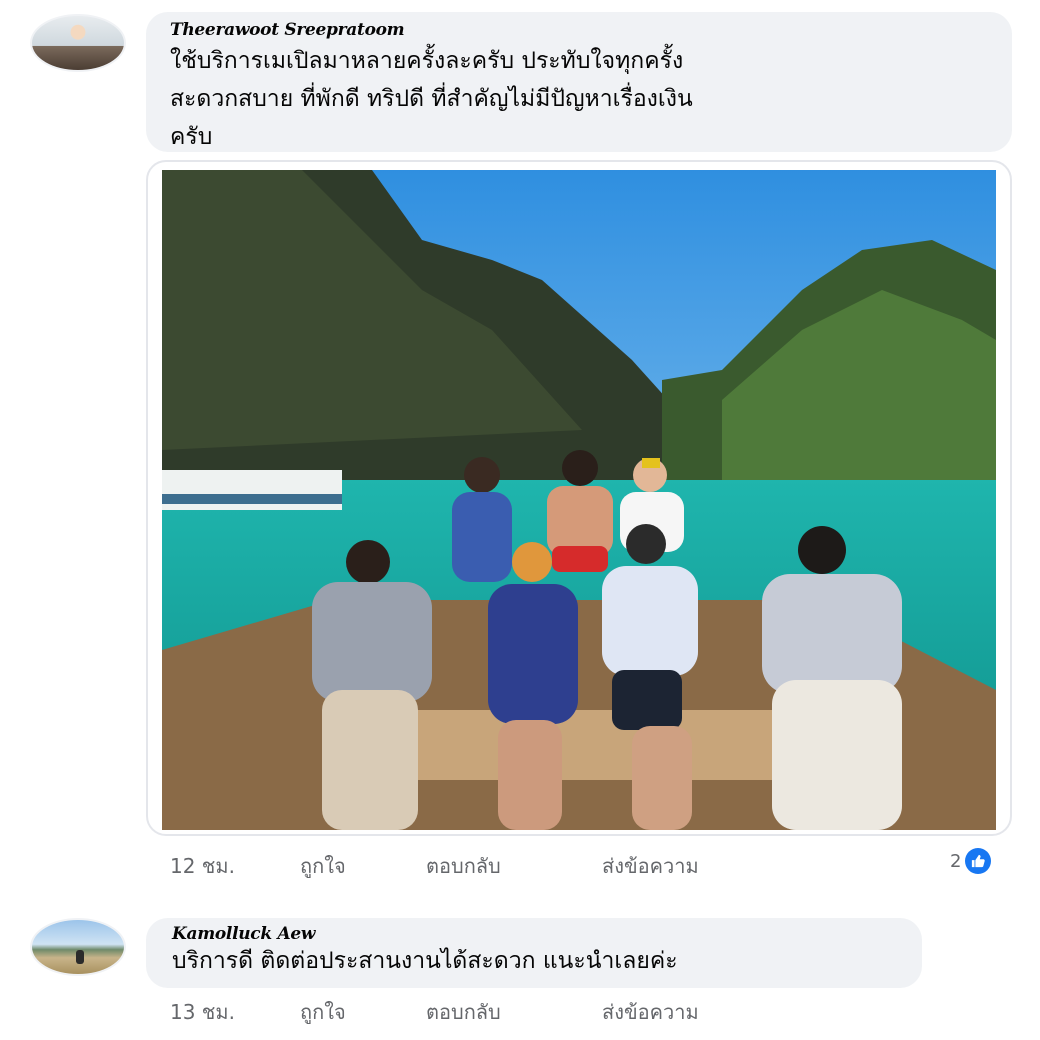  I want to click on comment-timestamp: 12 ชม., so click(235, 866).